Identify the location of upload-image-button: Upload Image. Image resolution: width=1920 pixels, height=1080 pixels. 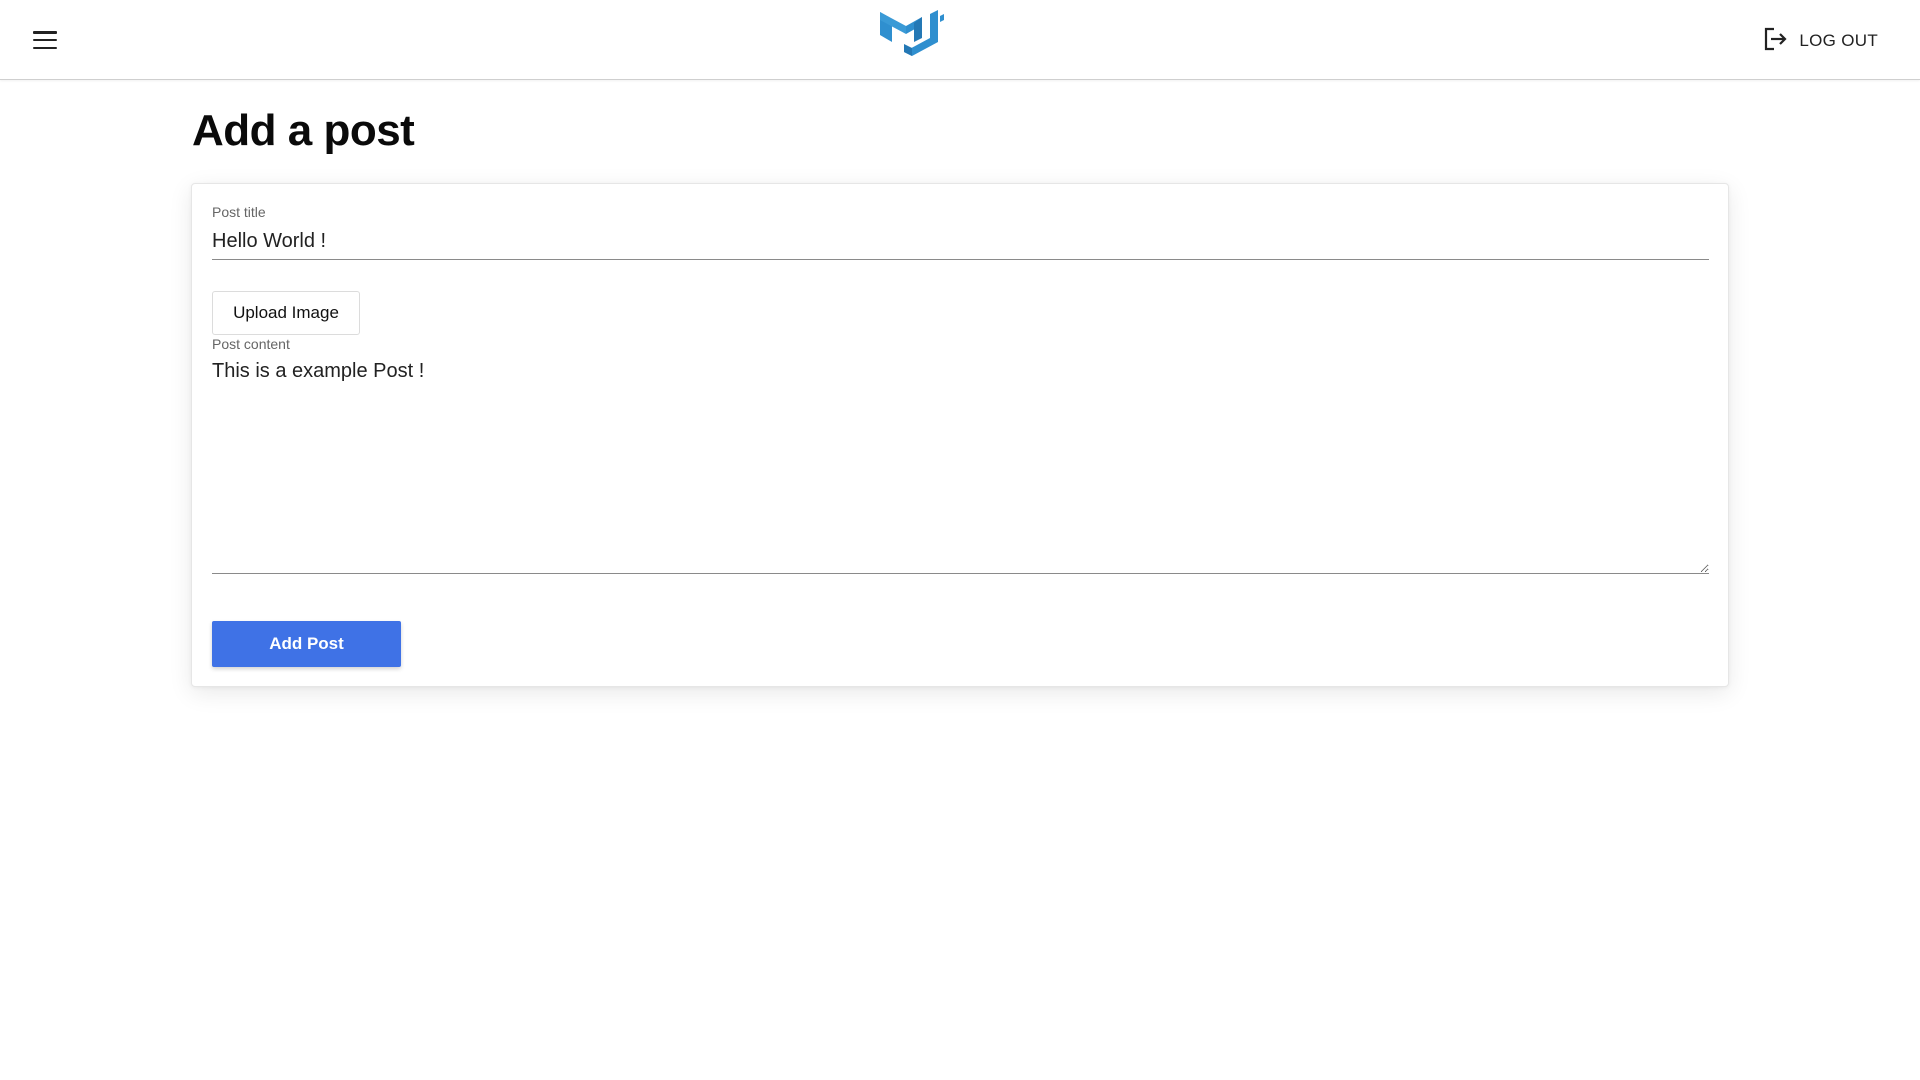
(286, 313).